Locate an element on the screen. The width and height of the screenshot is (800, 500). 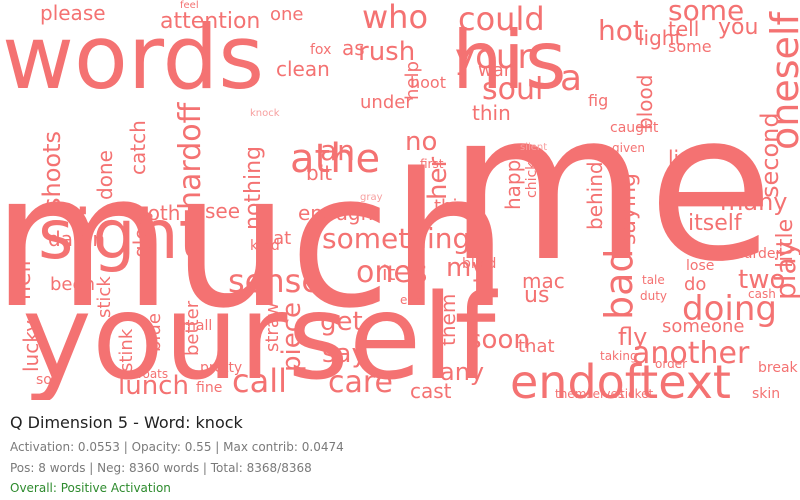
cloud-word: cast is located at coordinates (431, 389).